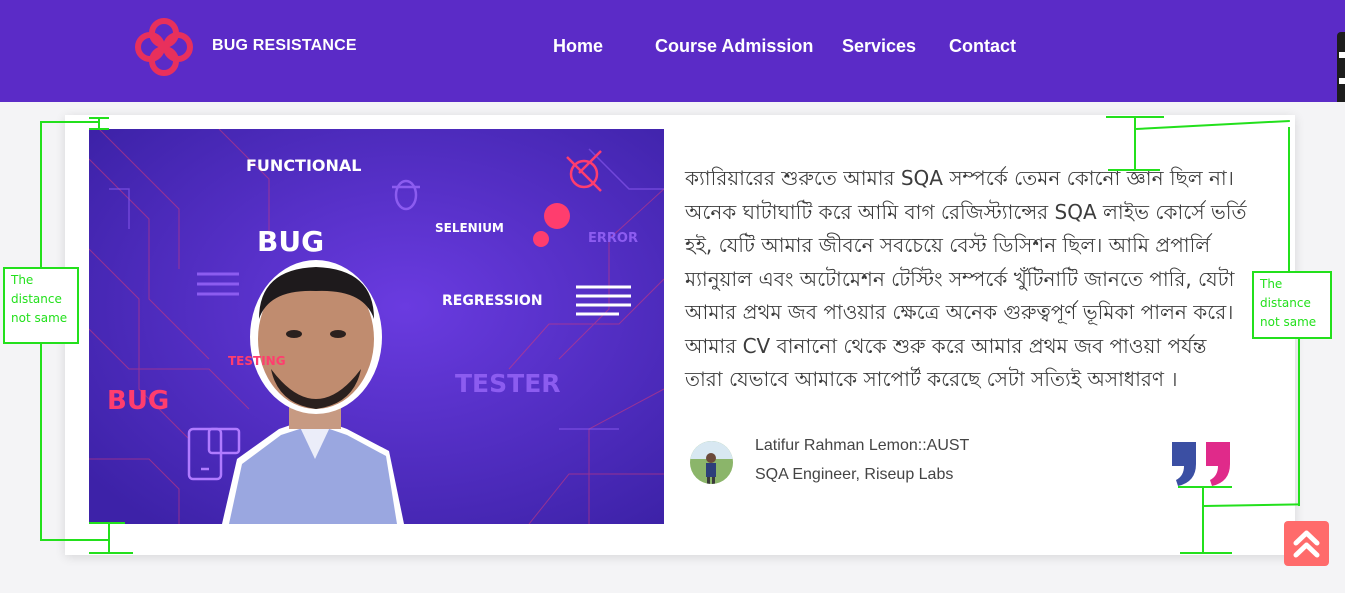 Image resolution: width=1345 pixels, height=593 pixels. I want to click on banner-word-error: ERROR, so click(613, 238).